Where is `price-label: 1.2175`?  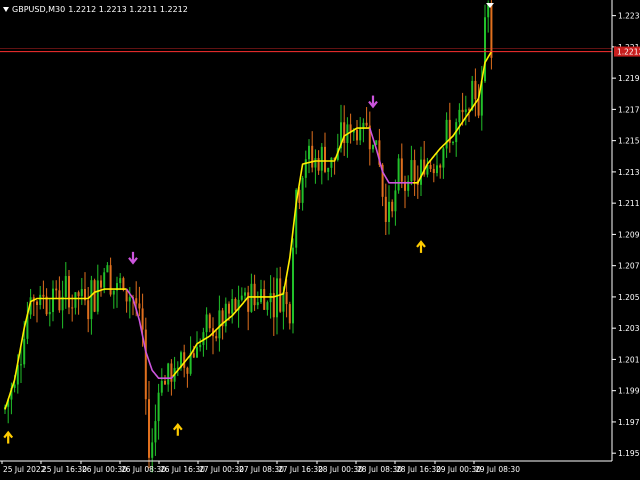 price-label: 1.2175 is located at coordinates (629, 109).